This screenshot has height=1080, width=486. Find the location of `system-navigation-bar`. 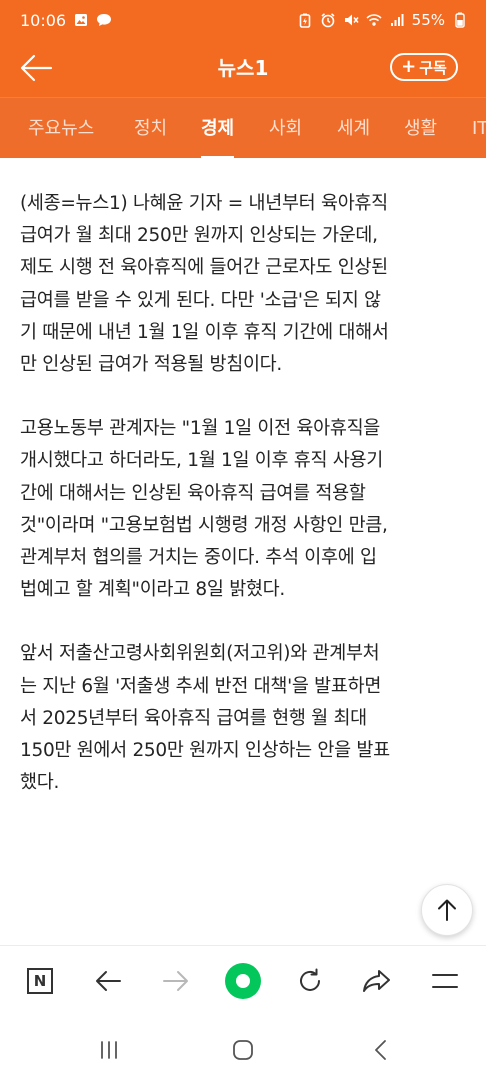

system-navigation-bar is located at coordinates (243, 1050).